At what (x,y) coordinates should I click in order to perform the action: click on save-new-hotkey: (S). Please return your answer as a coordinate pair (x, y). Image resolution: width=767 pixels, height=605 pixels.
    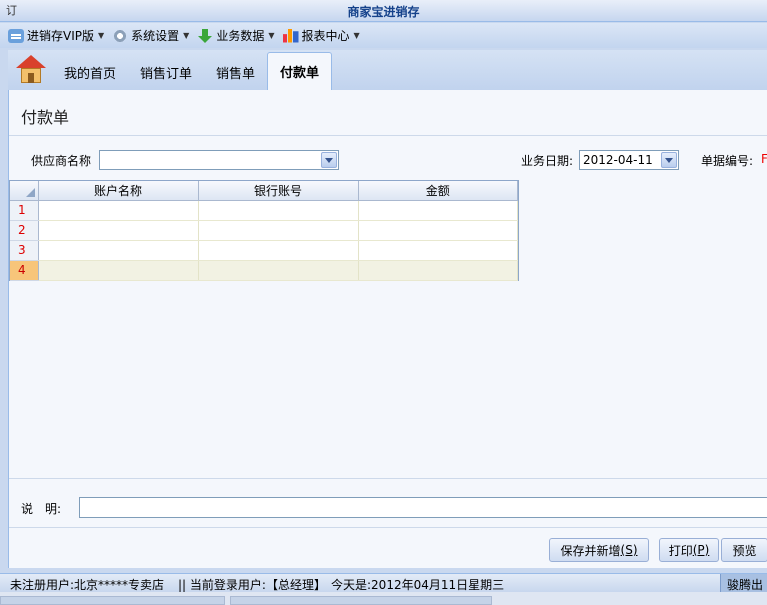
    Looking at the image, I should click on (629, 550).